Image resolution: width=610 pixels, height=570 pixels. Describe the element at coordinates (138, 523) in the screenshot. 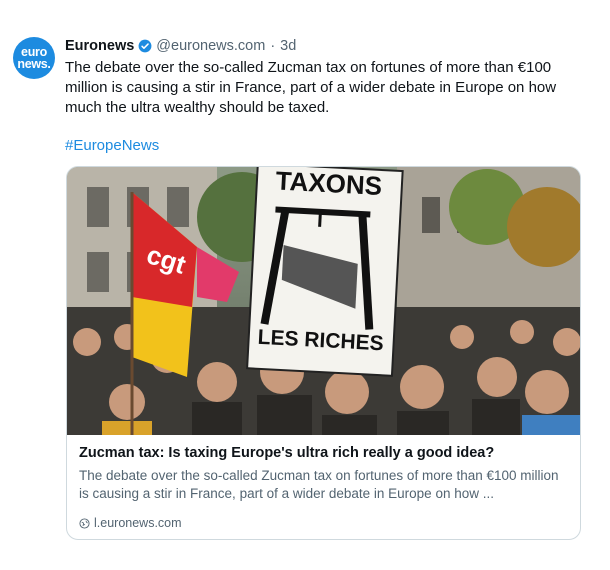

I see `card-link-domain: l.euronews.com` at that location.